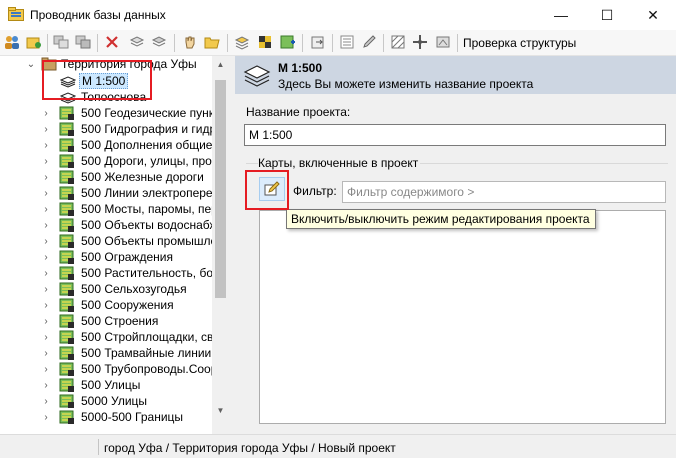 This screenshot has width=676, height=458. Describe the element at coordinates (112, 42) in the screenshot. I see `delete-icon` at that location.